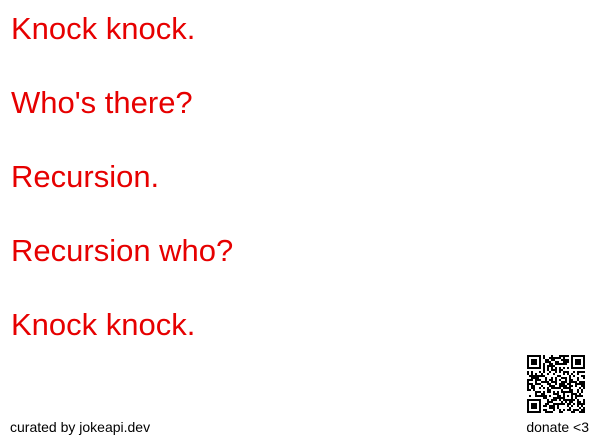 The width and height of the screenshot is (600, 448). What do you see at coordinates (102, 102) in the screenshot?
I see `joke-line-2: Who's there?` at bounding box center [102, 102].